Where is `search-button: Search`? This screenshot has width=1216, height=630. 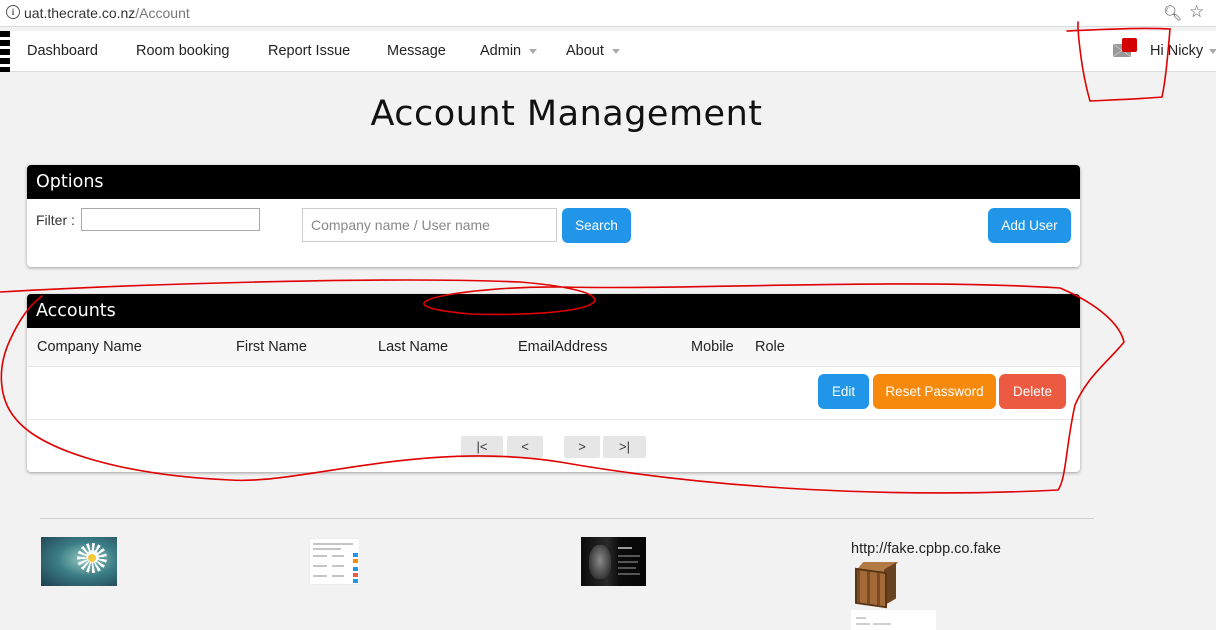
search-button: Search is located at coordinates (596, 225).